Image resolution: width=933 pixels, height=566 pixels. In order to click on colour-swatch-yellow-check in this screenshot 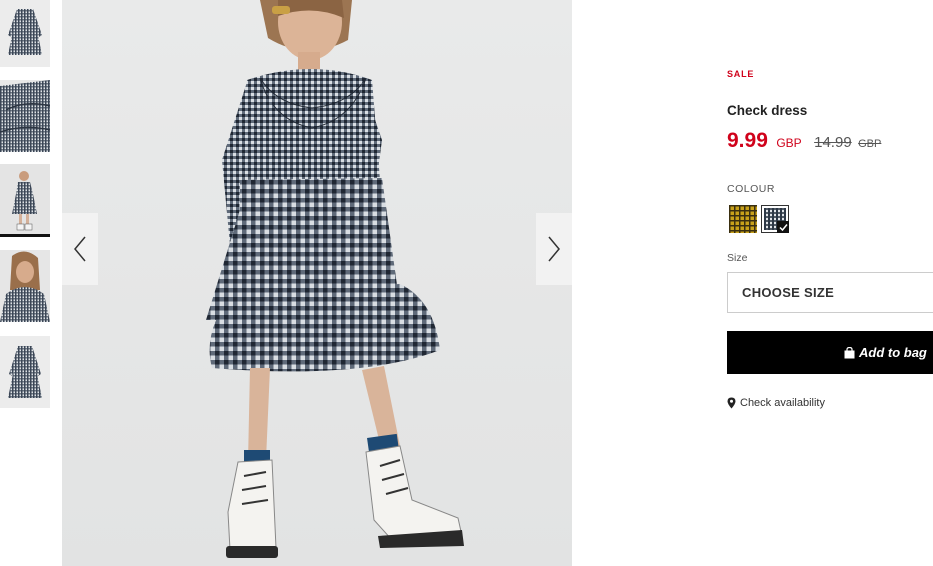, I will do `click(743, 219)`.